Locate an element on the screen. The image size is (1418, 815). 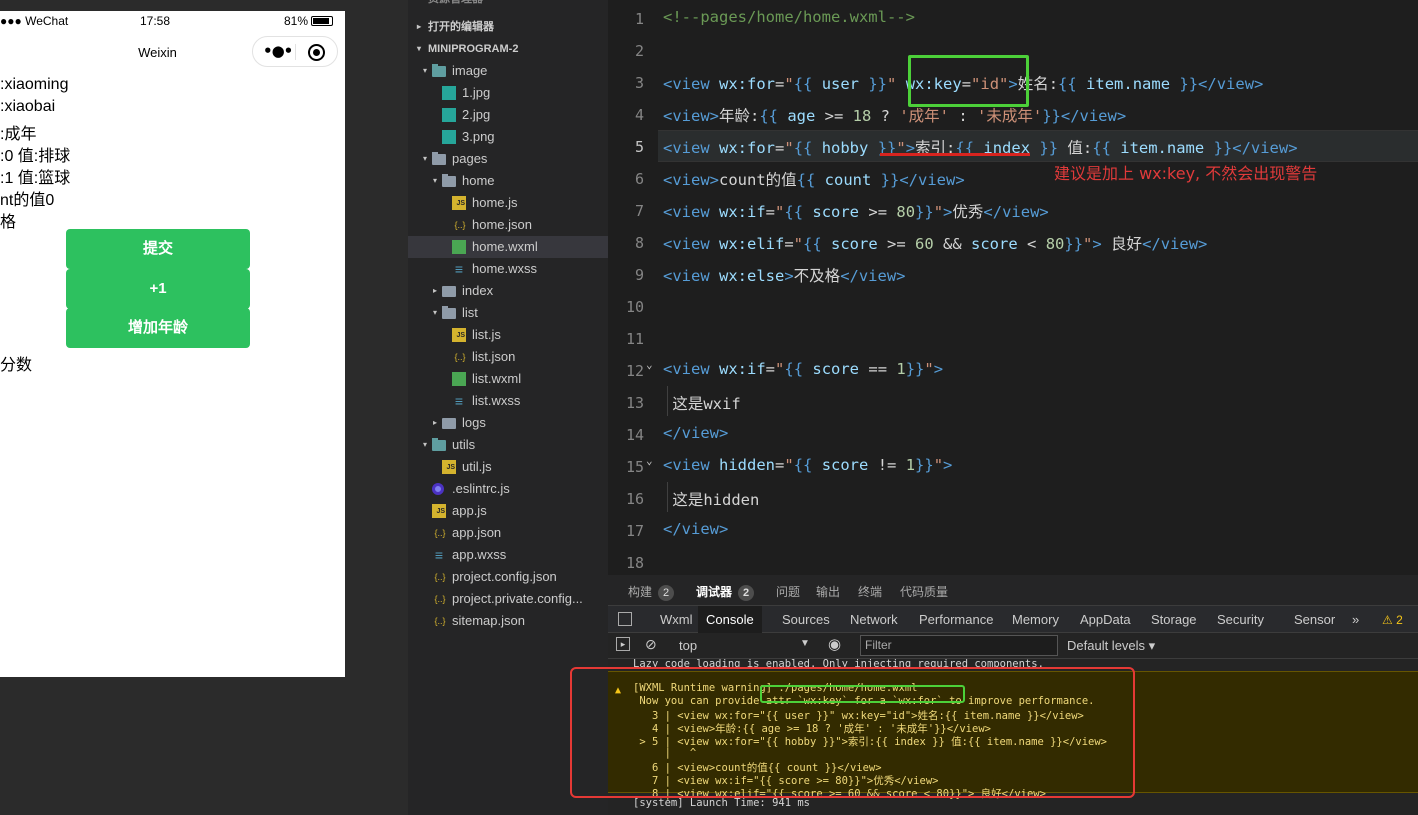
tree-item-3-png: 3.png is located at coordinates (508, 137).